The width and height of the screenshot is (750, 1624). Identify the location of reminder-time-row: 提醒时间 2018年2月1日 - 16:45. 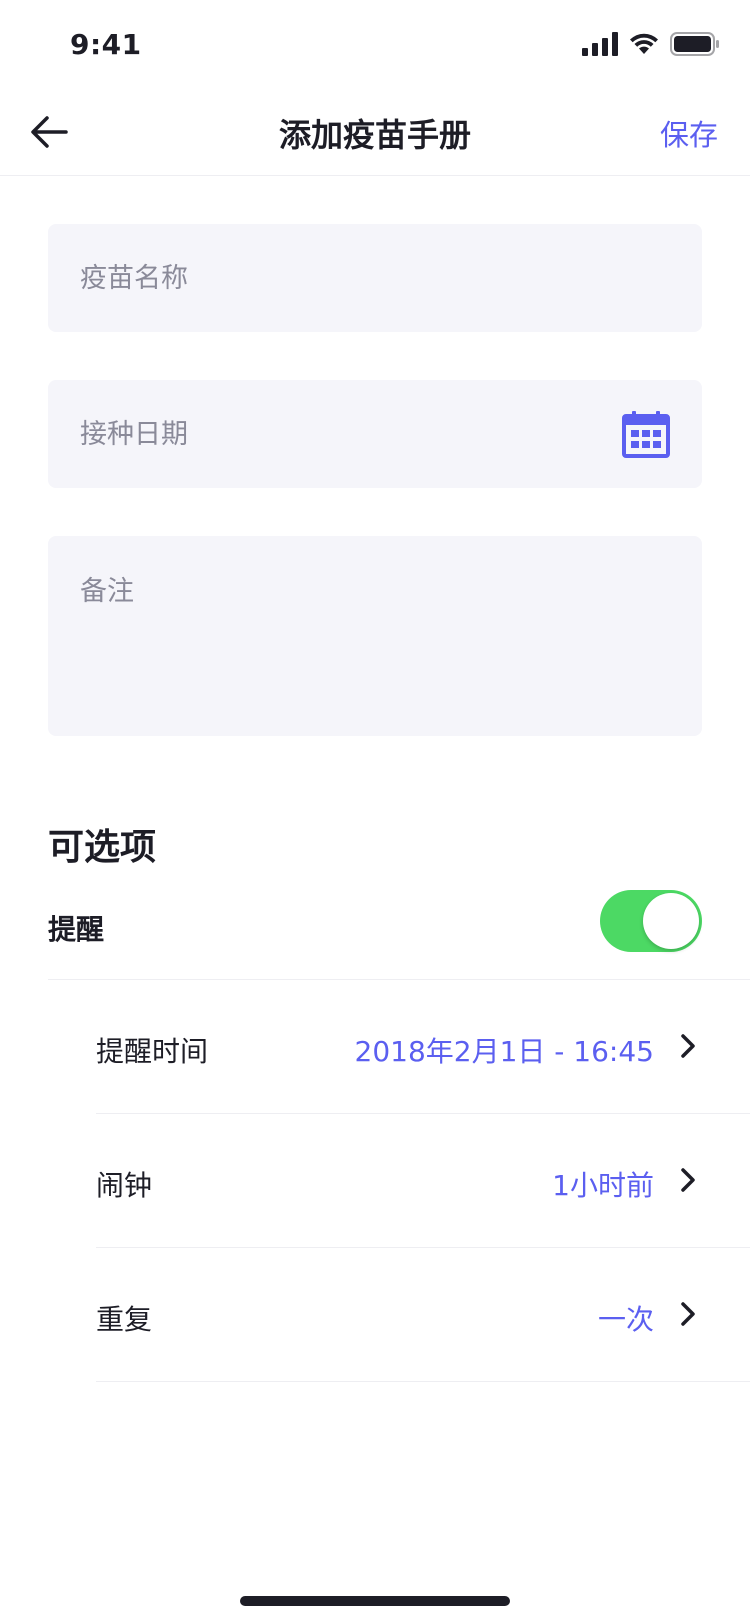
(423, 1047).